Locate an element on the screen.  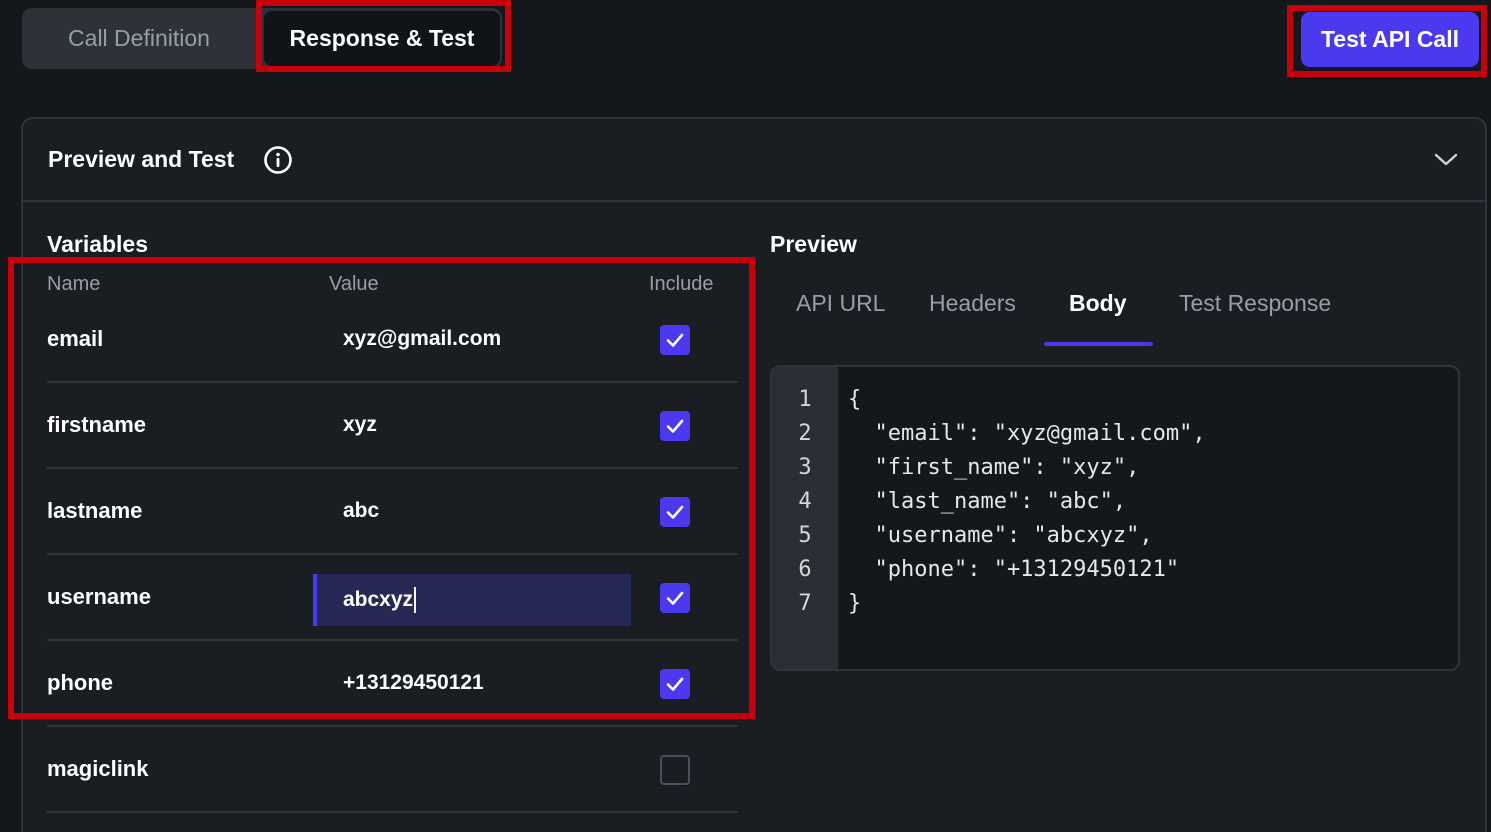
variable-row: lastname abc is located at coordinates (392, 512).